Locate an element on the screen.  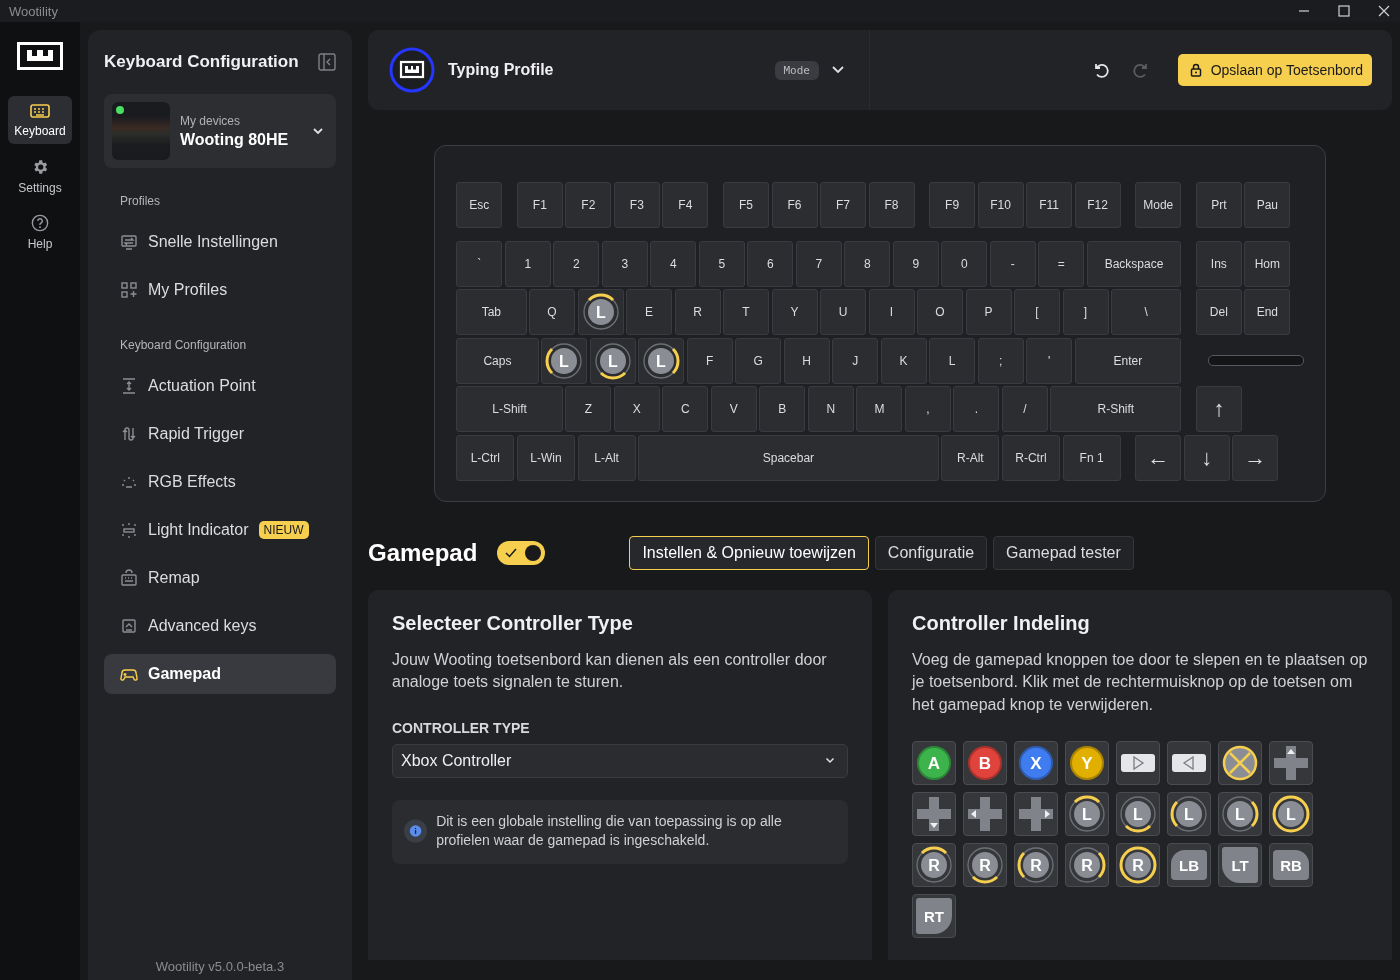
key-cap: / is located at coordinates (1024, 409).